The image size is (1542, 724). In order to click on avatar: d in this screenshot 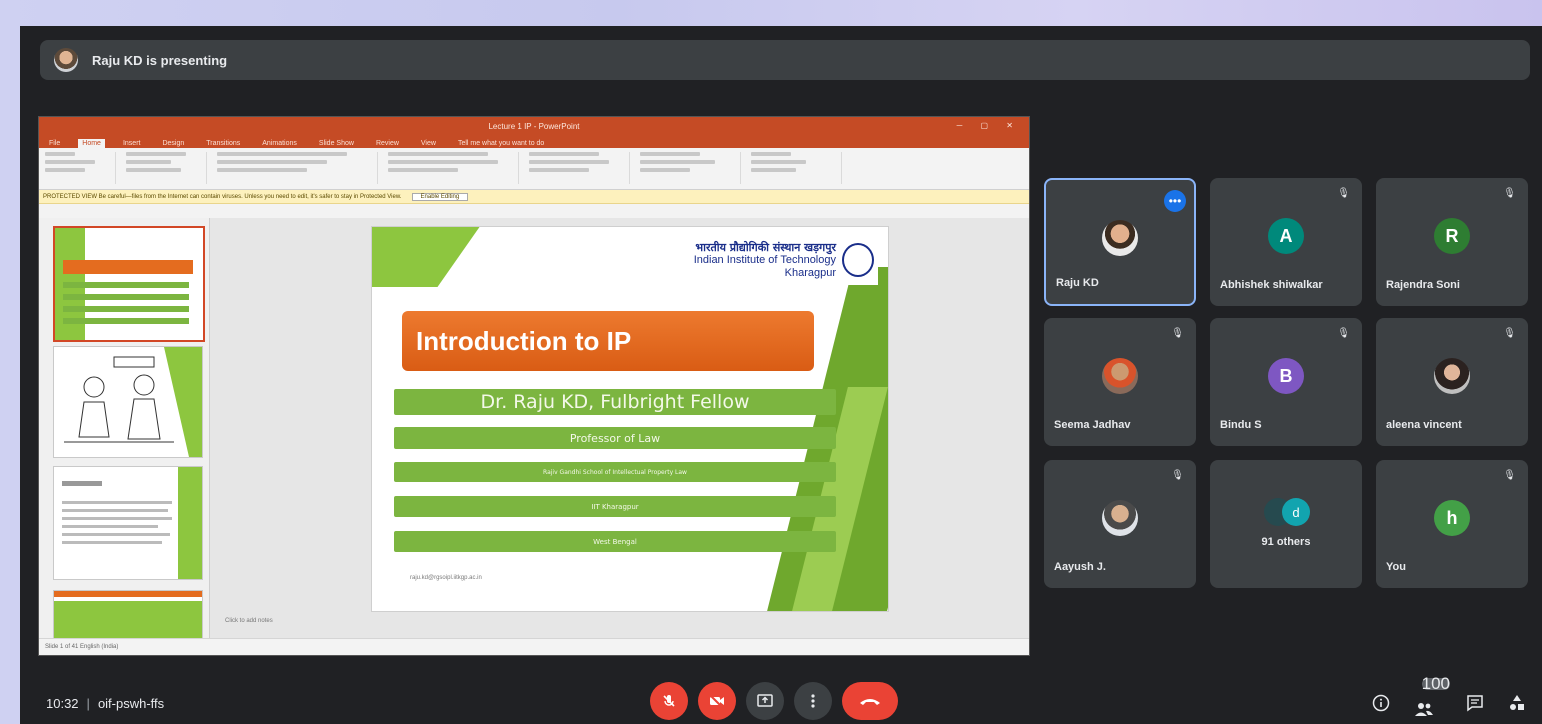, I will do `click(1296, 512)`.